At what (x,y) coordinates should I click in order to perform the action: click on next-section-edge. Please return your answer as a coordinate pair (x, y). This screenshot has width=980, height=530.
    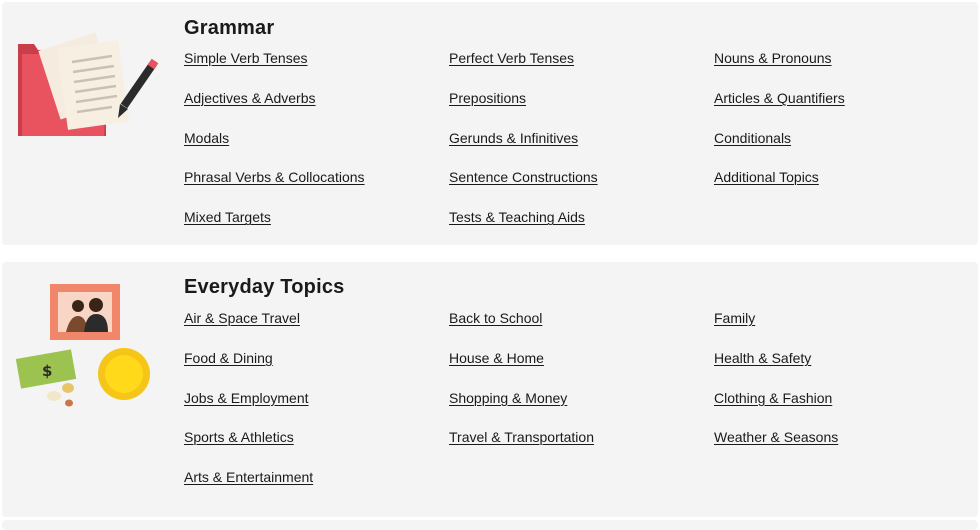
    Looking at the image, I should click on (490, 525).